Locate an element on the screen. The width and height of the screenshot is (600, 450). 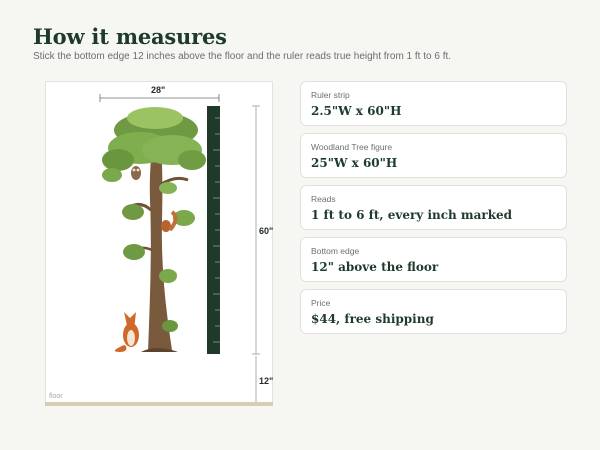
height-label: 60" is located at coordinates (266, 231).